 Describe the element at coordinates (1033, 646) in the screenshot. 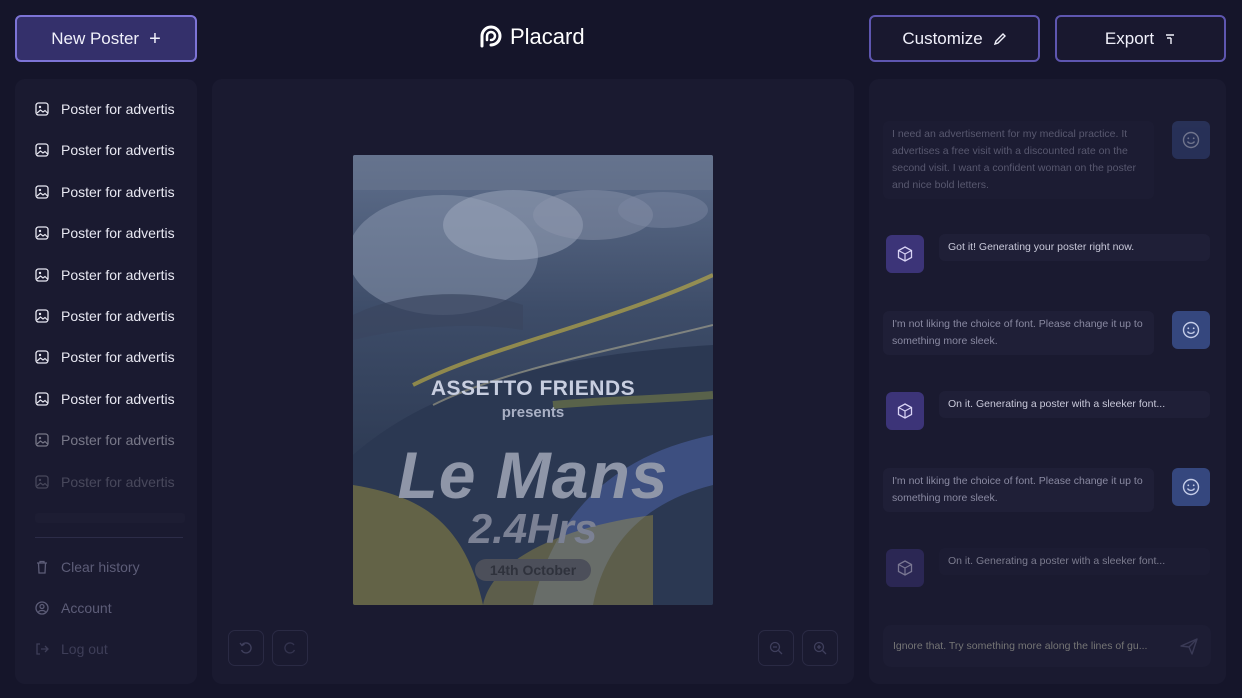

I see `chat-input` at that location.